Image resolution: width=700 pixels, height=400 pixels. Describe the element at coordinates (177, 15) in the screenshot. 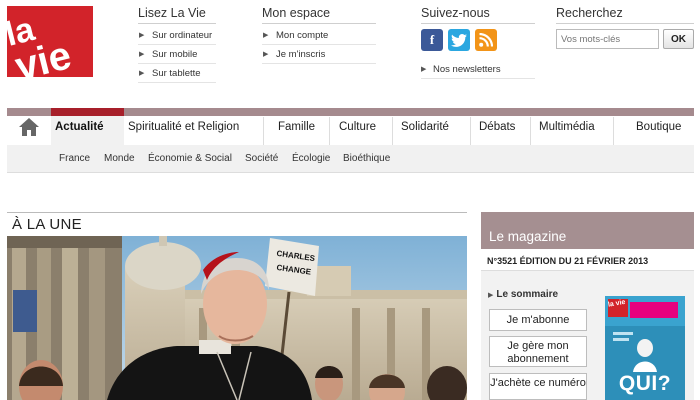

I see `lisez-title: Lisez La Vie` at that location.